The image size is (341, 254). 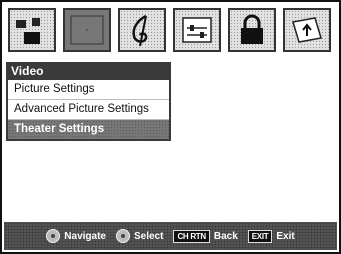 I want to click on select-label: Select, so click(x=148, y=236).